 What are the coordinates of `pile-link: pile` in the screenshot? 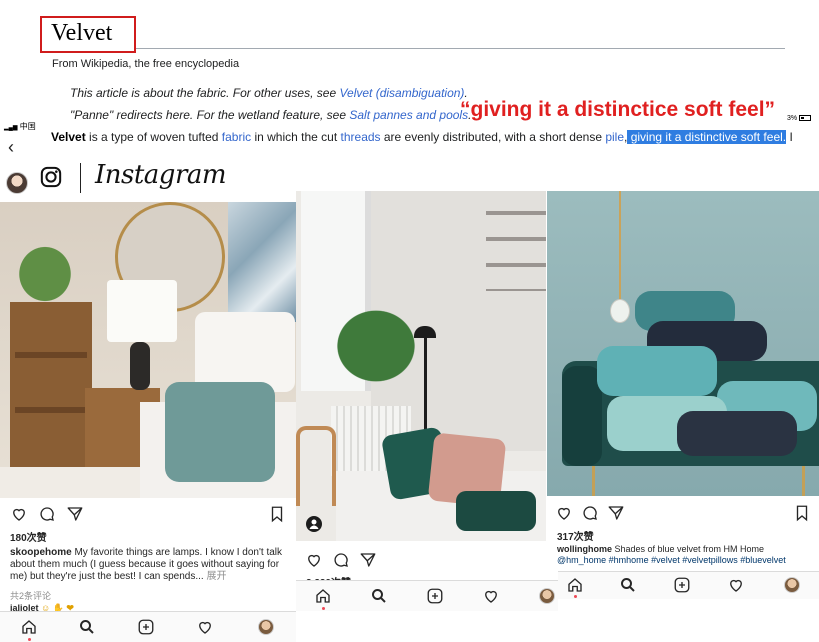 It's located at (614, 137).